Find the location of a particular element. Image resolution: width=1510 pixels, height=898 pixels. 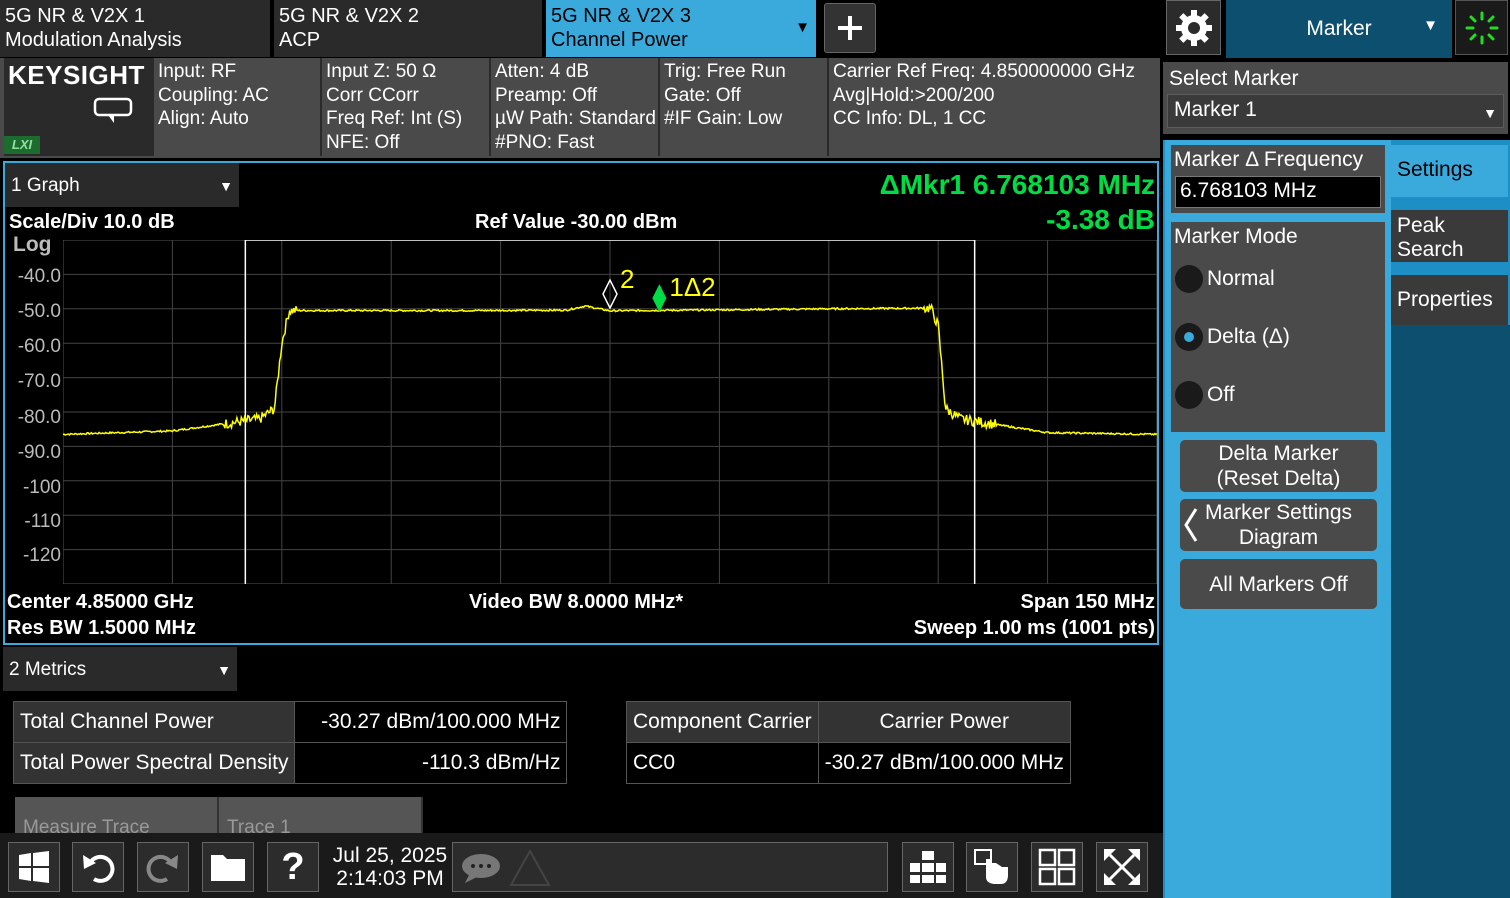

marker-group is located at coordinates (634, 295).